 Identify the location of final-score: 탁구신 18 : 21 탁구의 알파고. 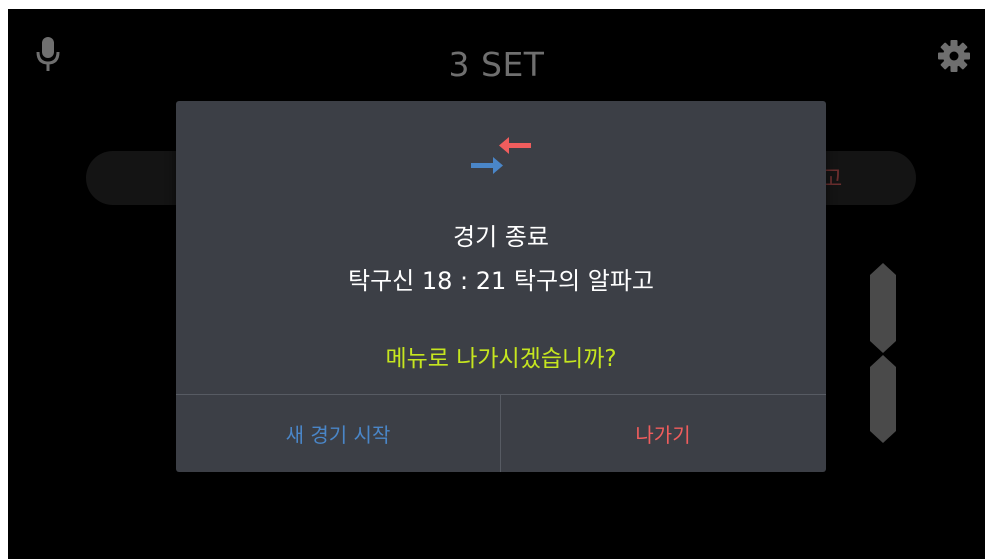
(501, 281).